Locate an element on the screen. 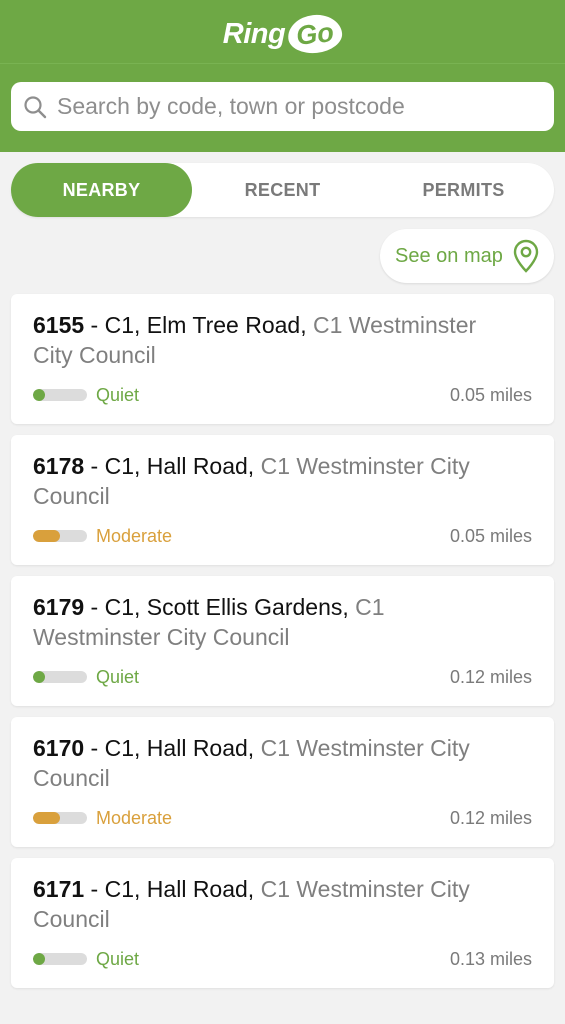  location-code: 6178 is located at coordinates (59, 466).